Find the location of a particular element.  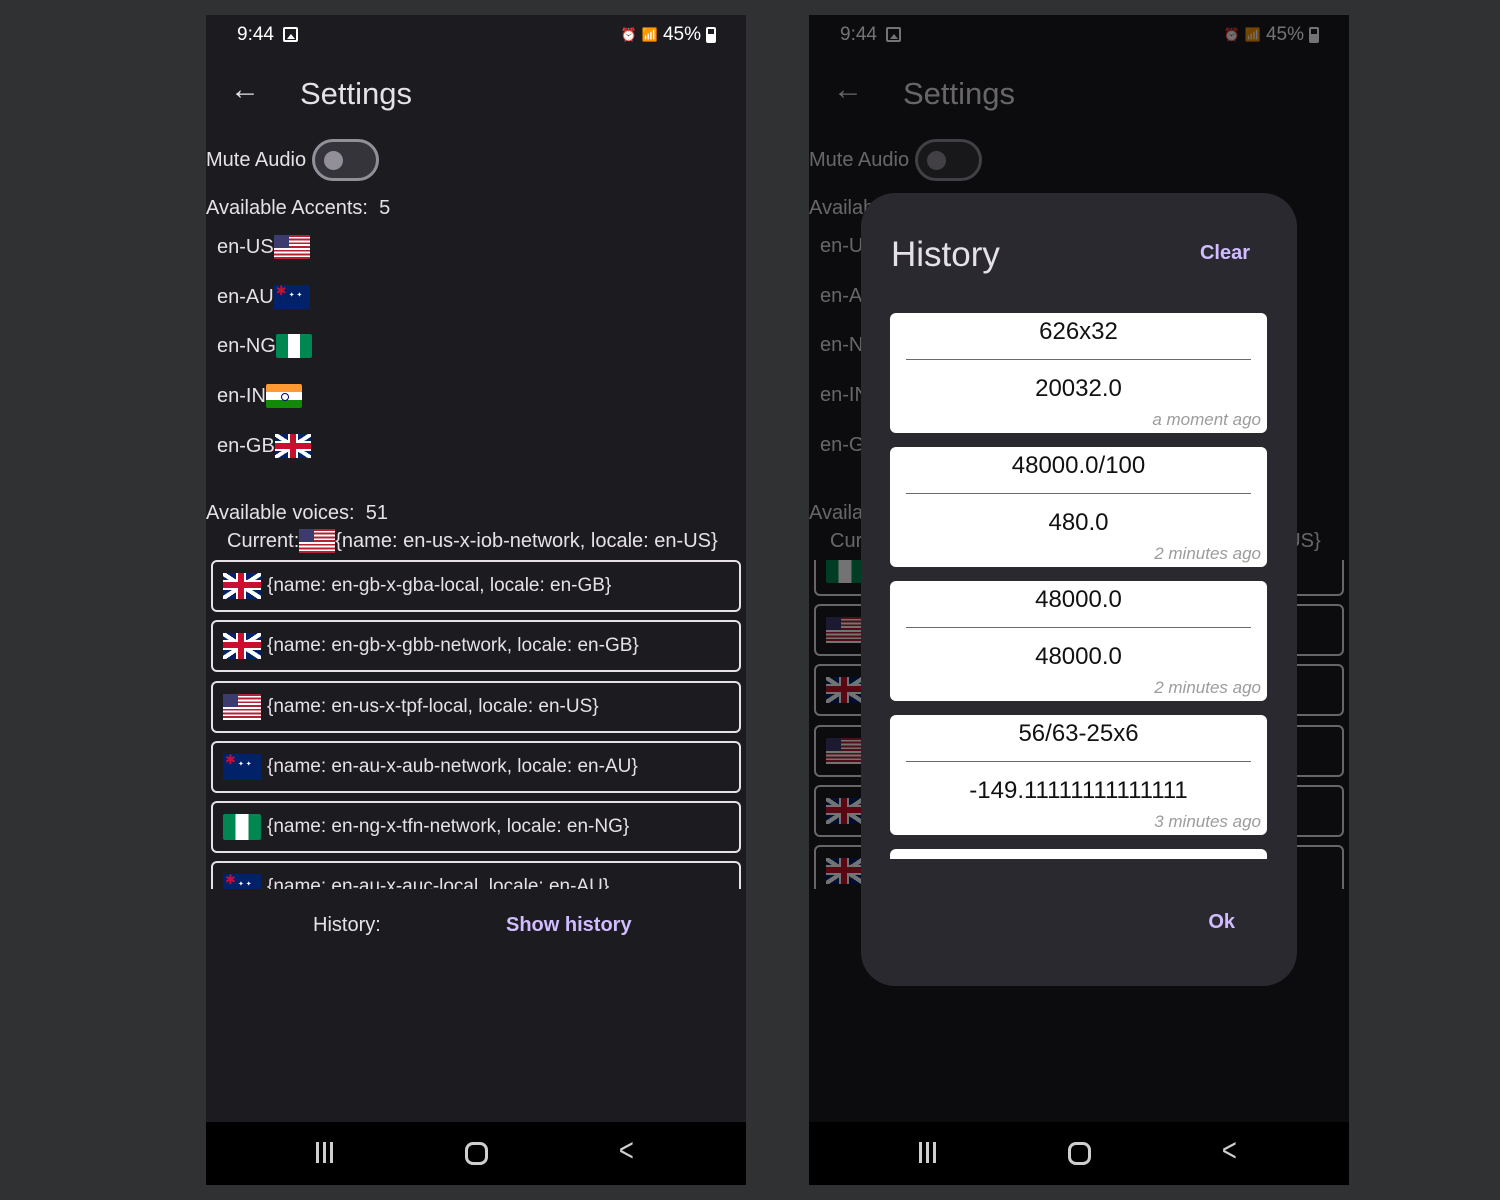

voice-name: {name: en-gb-x-gba-local, locale: en-GB} is located at coordinates (439, 585).